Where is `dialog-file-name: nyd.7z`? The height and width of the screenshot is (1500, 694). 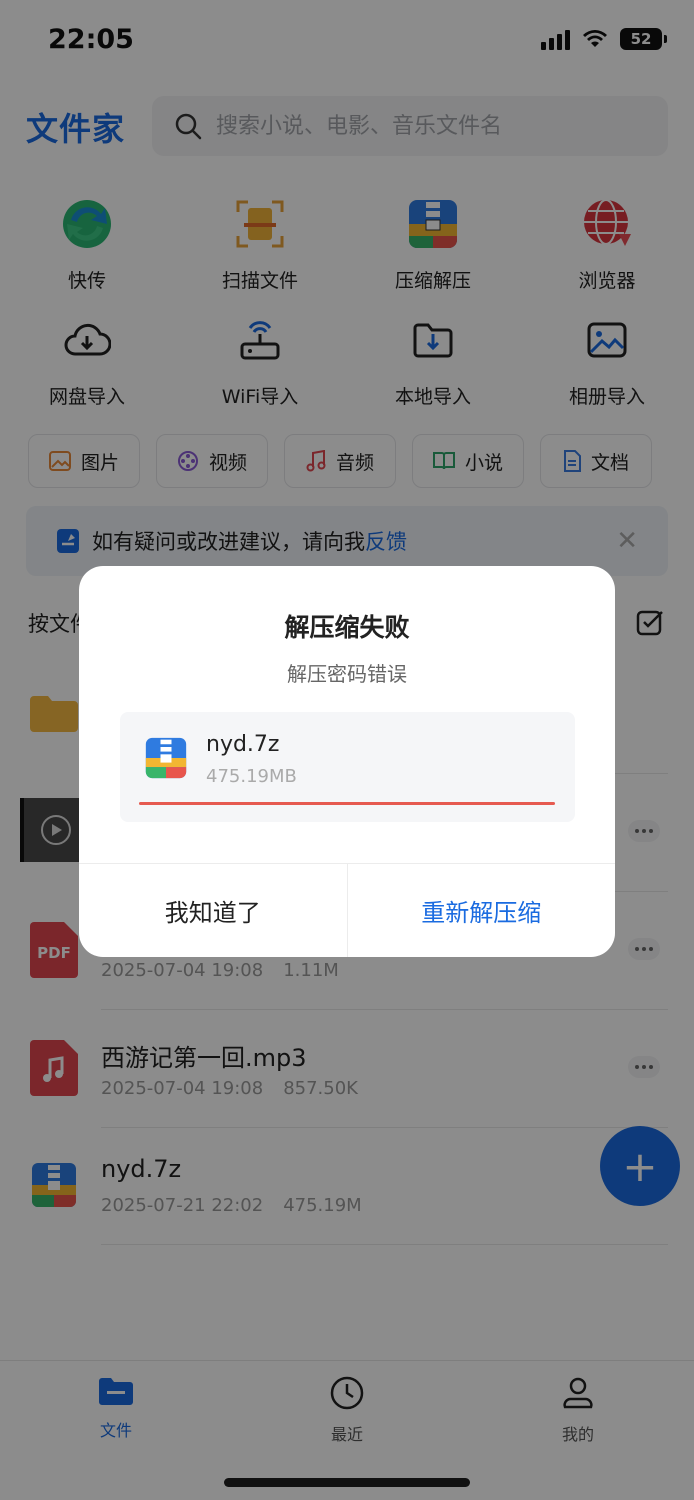 dialog-file-name: nyd.7z is located at coordinates (243, 744).